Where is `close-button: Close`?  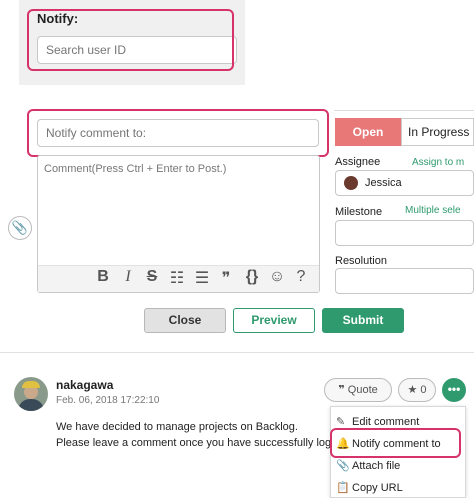
close-button: Close is located at coordinates (185, 320).